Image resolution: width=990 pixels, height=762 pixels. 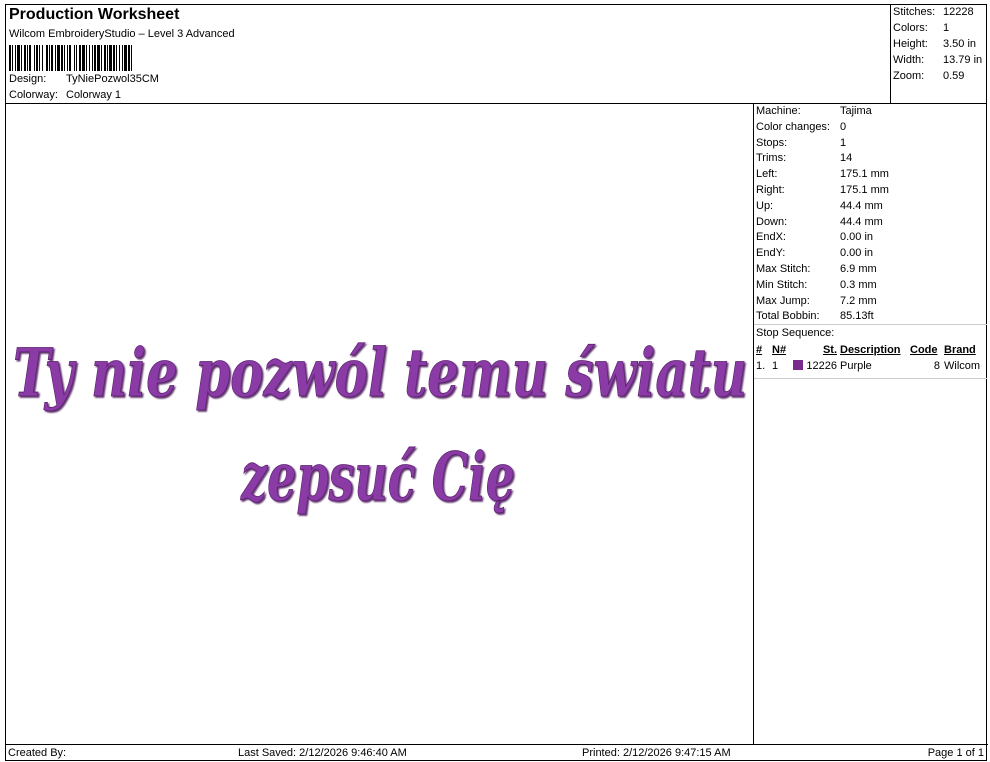 What do you see at coordinates (856, 111) in the screenshot?
I see `machine-info-value: Tajima` at bounding box center [856, 111].